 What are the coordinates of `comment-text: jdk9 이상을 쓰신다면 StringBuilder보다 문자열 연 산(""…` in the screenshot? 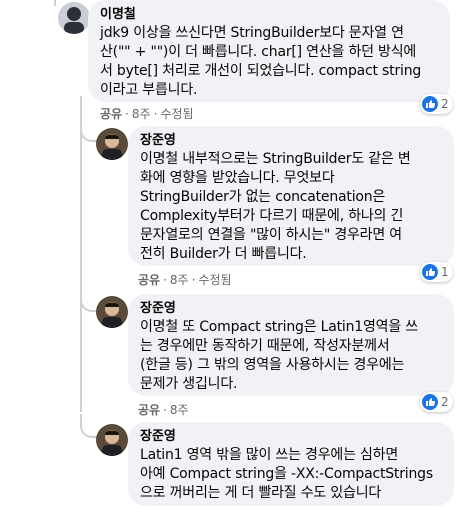 It's located at (261, 61).